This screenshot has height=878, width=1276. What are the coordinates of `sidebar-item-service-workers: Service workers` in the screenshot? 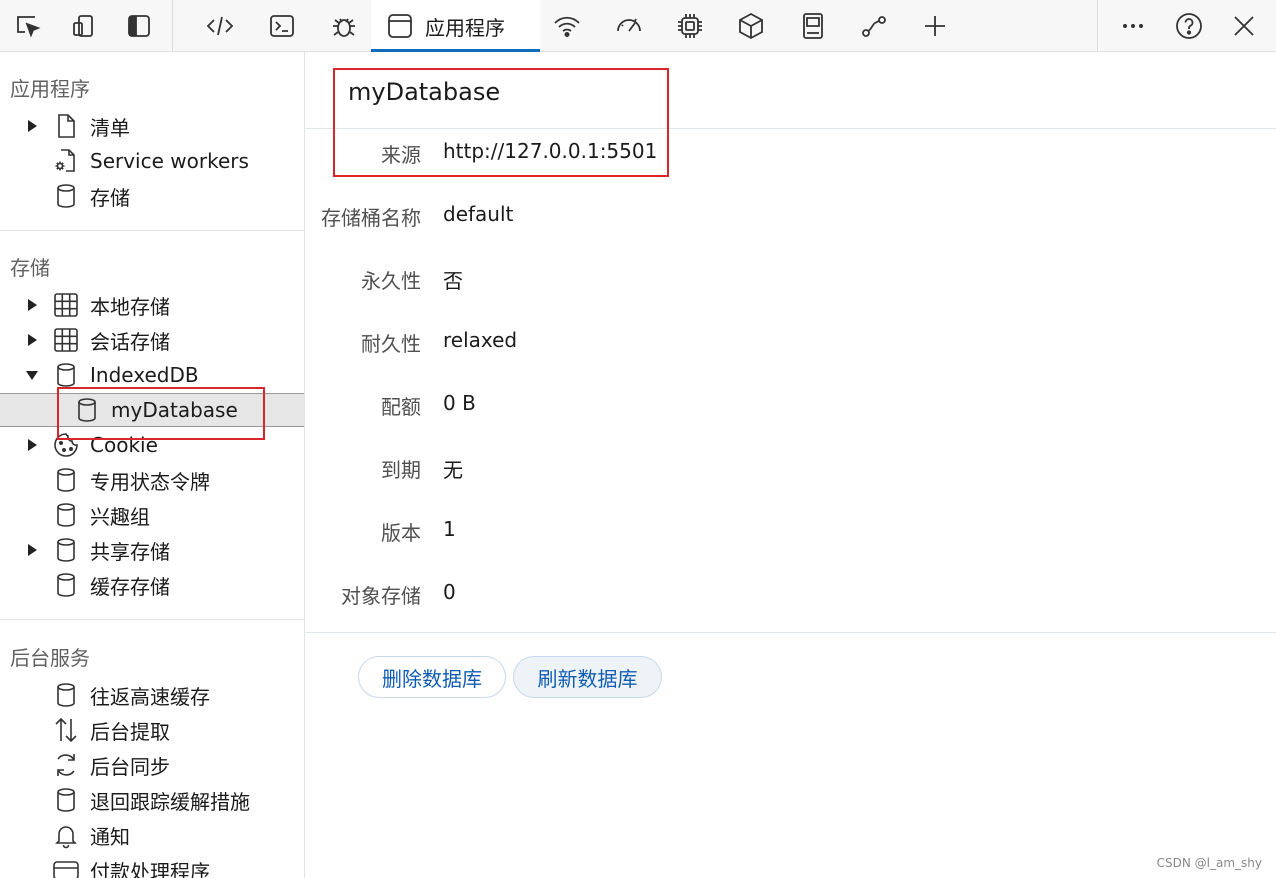 It's located at (152, 161).